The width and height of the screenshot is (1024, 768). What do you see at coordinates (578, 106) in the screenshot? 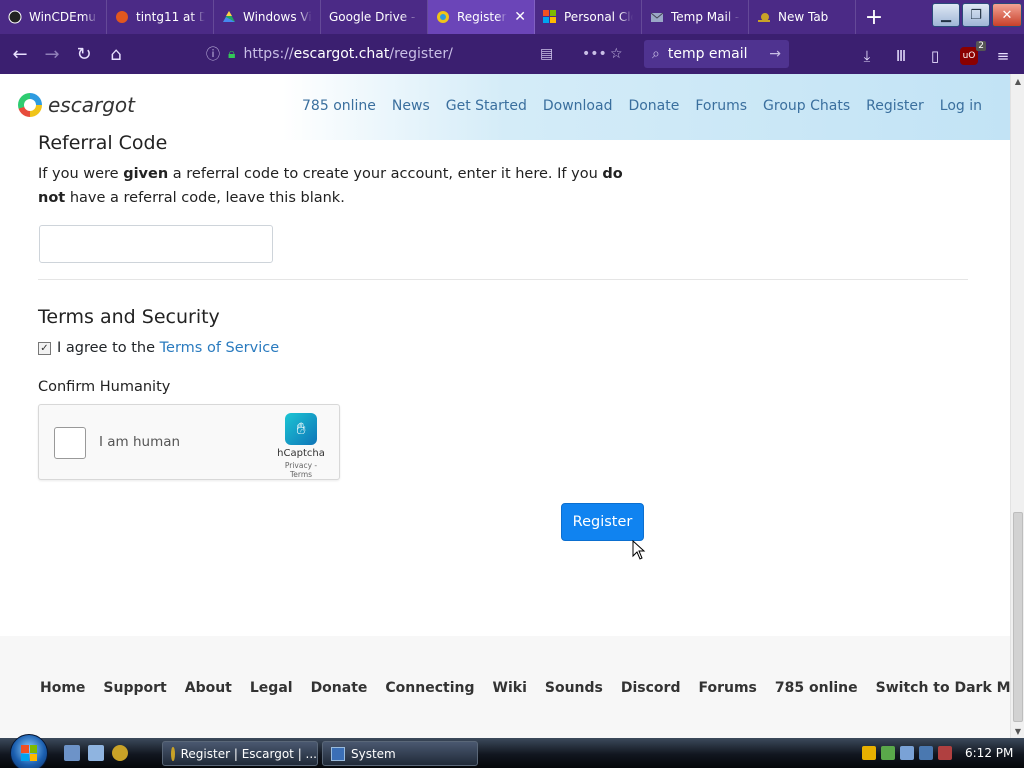
I see `nav-download: Download` at bounding box center [578, 106].